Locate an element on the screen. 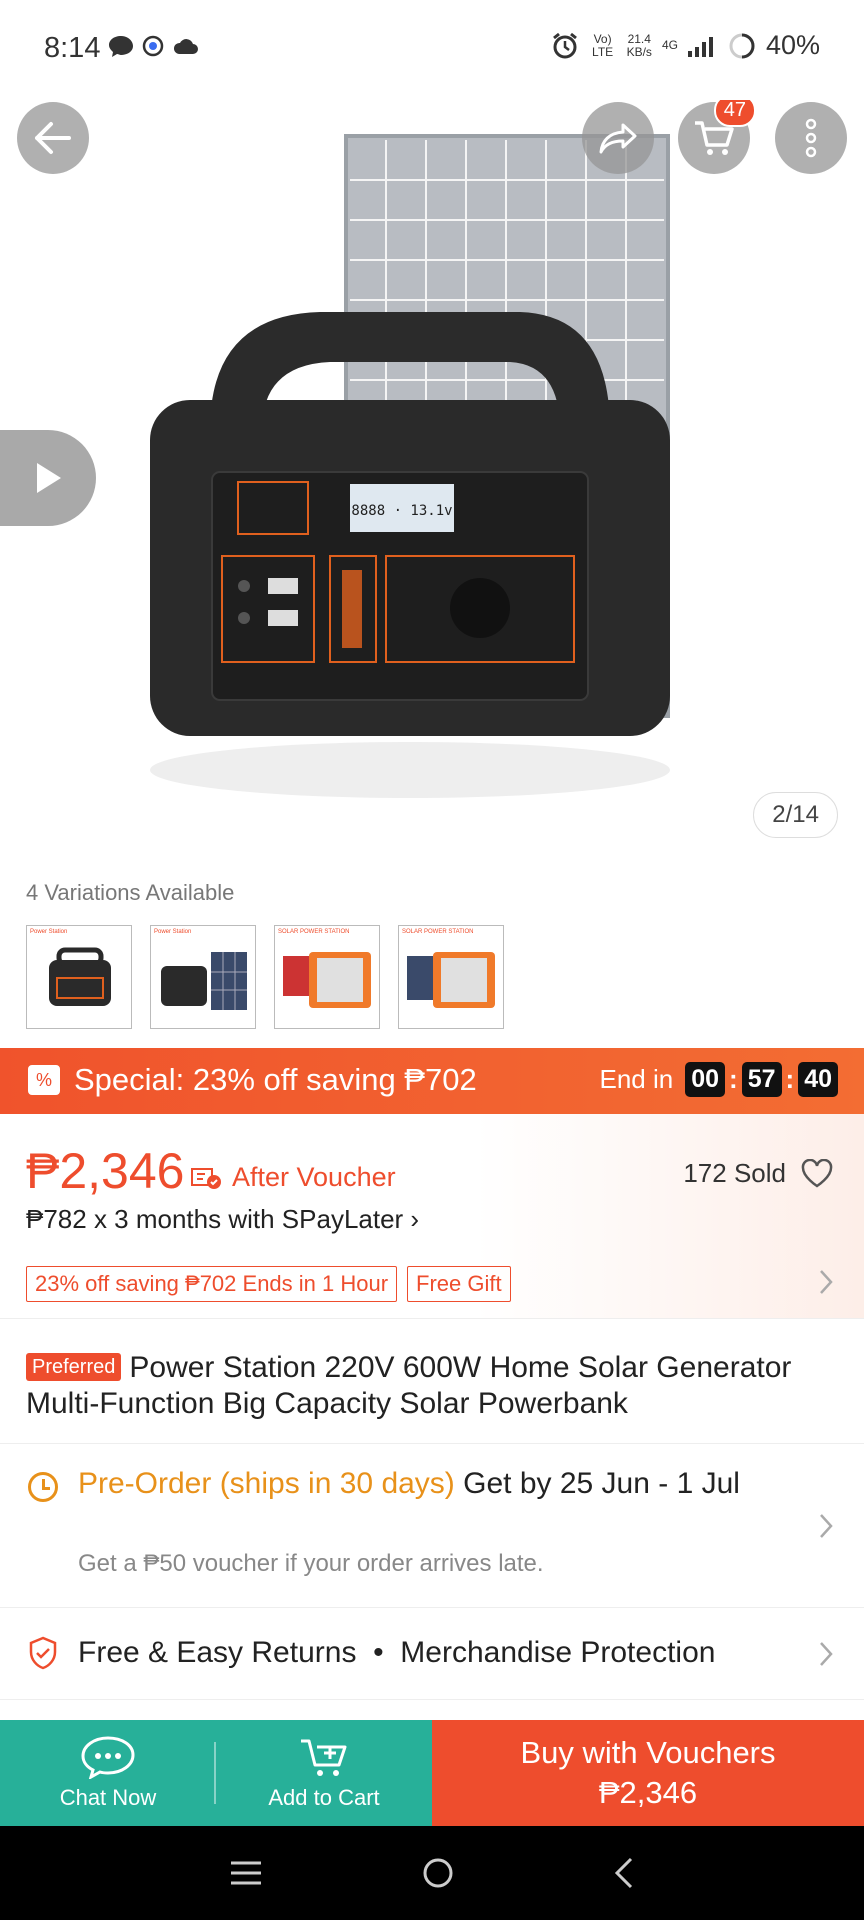  delivery-date: Get by 25 Jun - 1 Jul is located at coordinates (597, 1483).